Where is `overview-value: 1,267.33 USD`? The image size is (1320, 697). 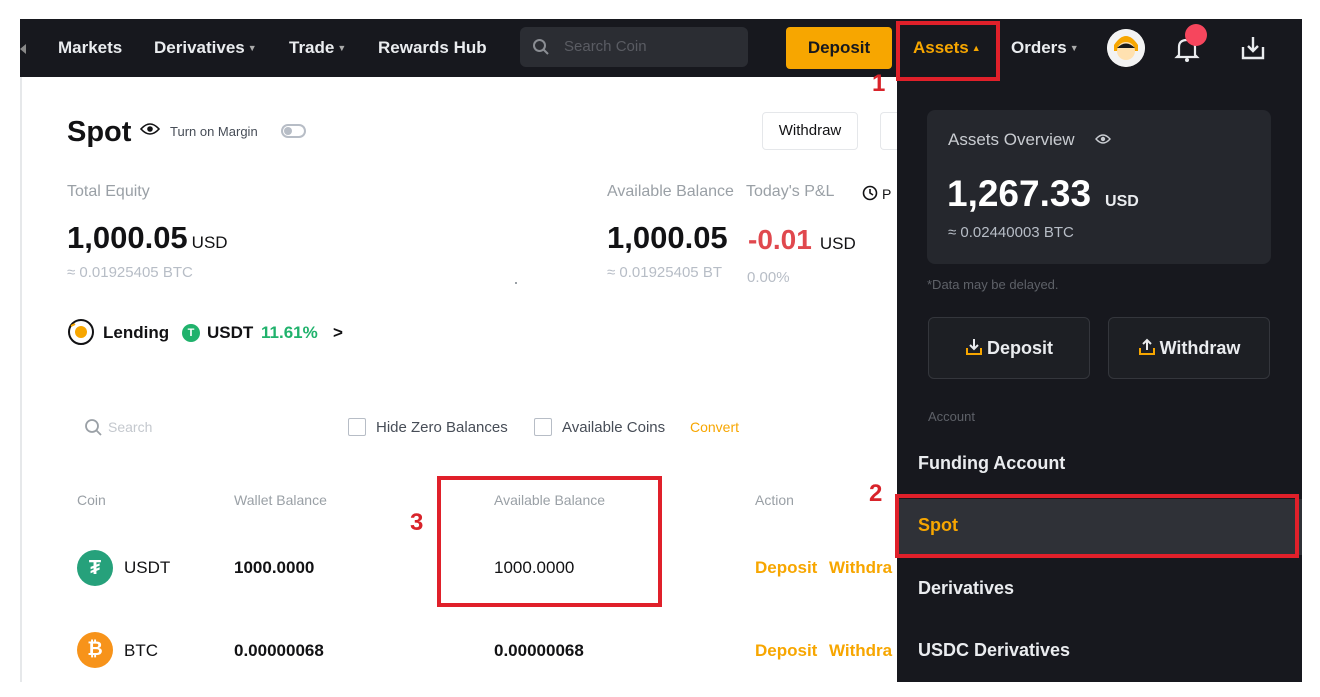
overview-value: 1,267.33 USD is located at coordinates (1043, 194).